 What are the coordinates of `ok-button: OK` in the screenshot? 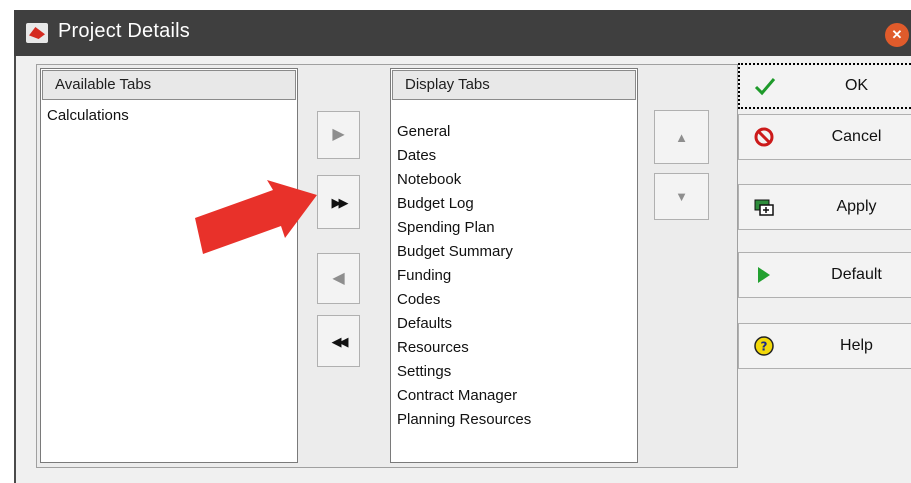 It's located at (824, 86).